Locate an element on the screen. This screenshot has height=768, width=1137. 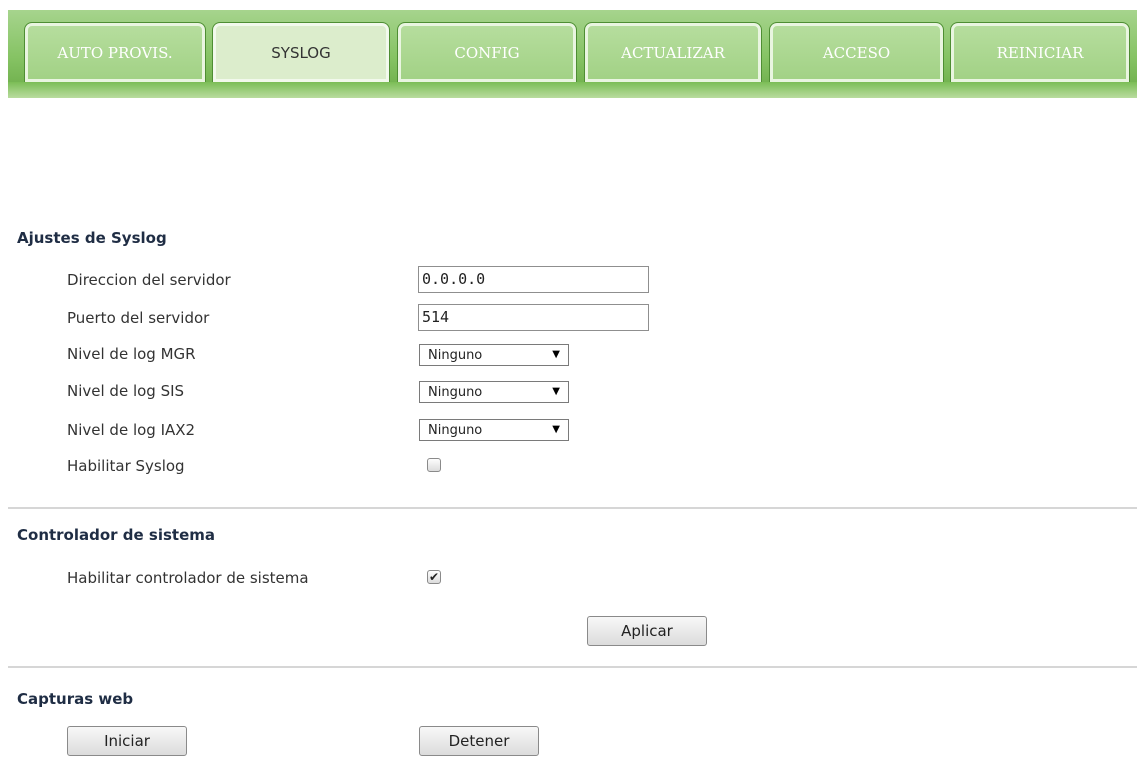
tab-actualizar: ACTUALIZAR is located at coordinates (673, 52).